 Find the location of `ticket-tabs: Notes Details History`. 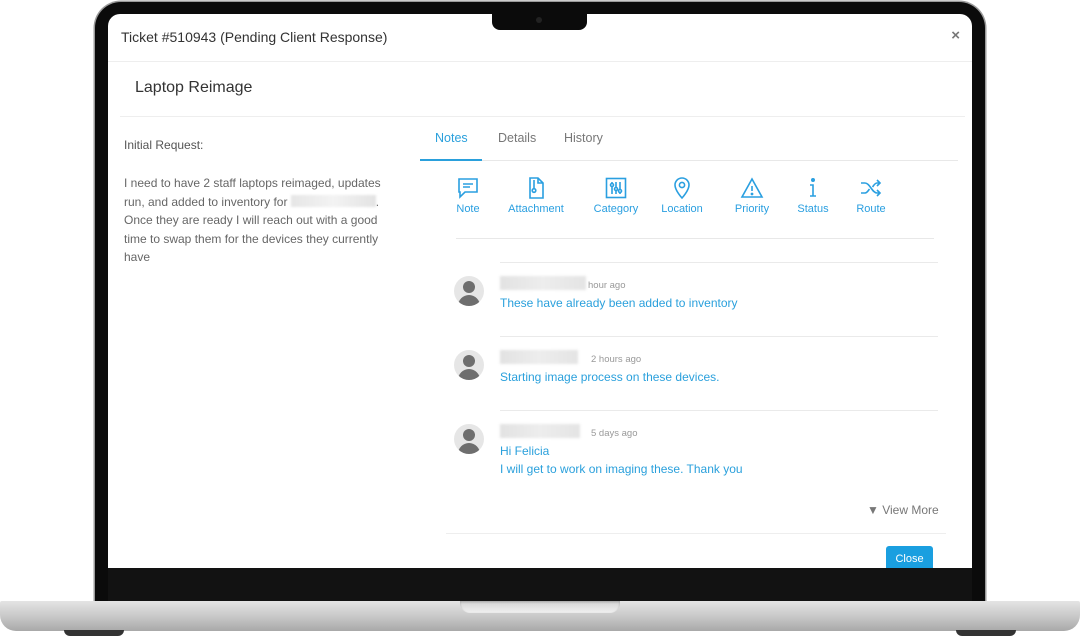

ticket-tabs: Notes Details History is located at coordinates (689, 141).